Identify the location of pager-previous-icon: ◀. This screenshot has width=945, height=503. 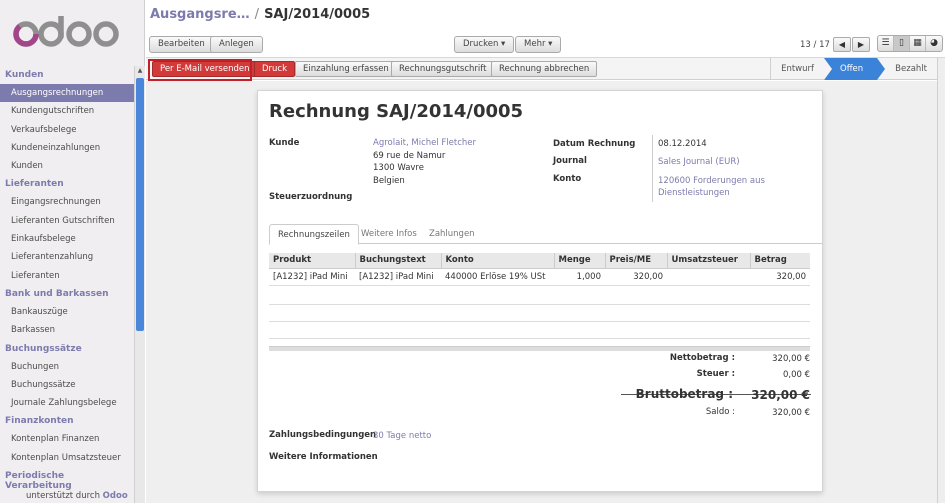
(842, 44).